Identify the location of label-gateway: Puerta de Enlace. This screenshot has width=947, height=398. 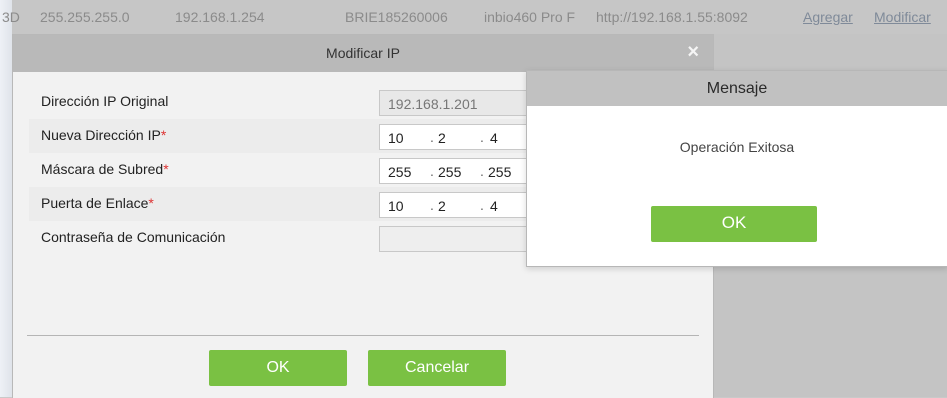
(95, 203).